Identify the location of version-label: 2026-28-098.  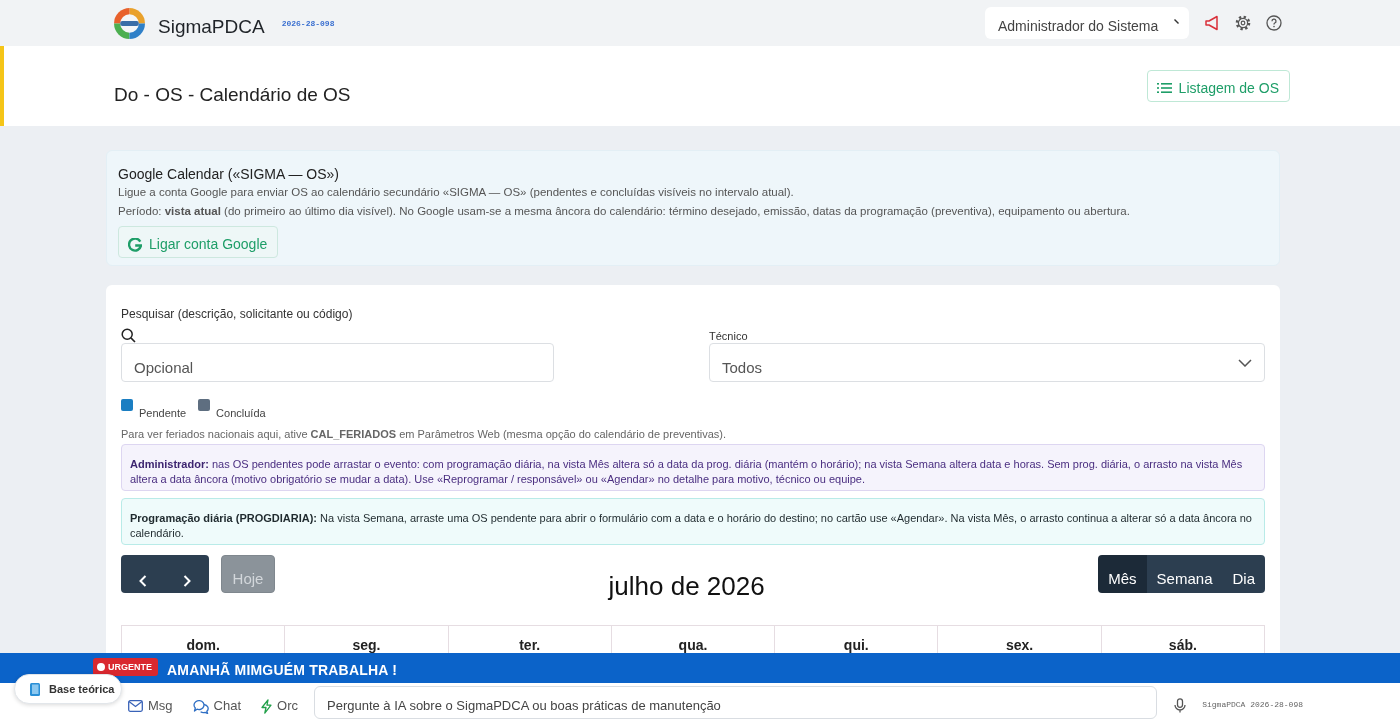
(308, 24).